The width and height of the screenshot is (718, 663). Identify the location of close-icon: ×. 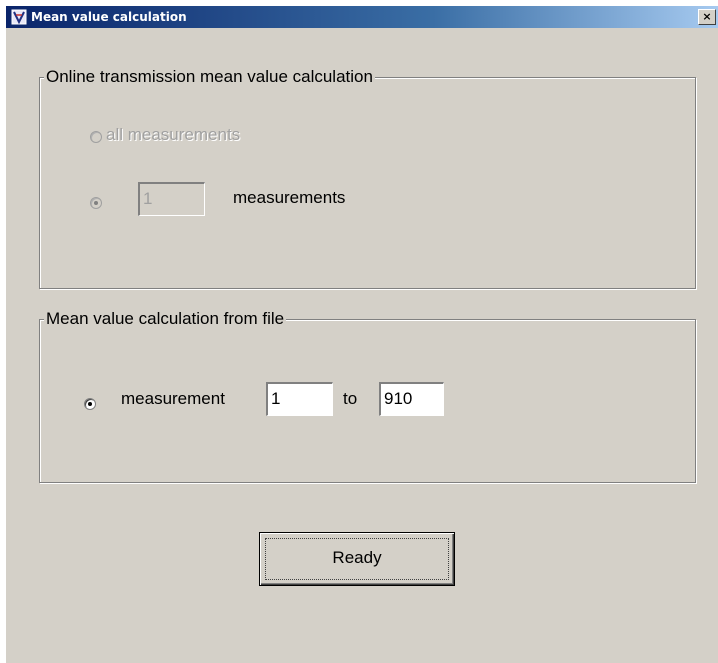
(707, 16).